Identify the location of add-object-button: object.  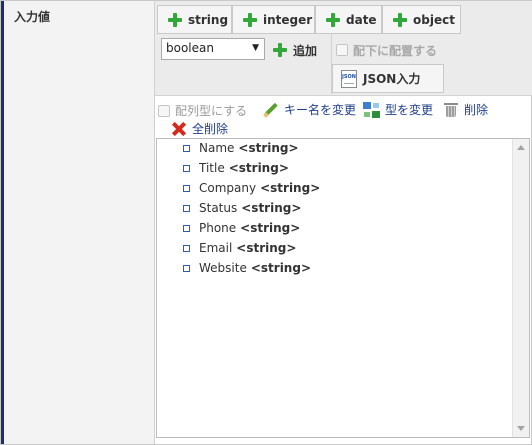
(421, 19).